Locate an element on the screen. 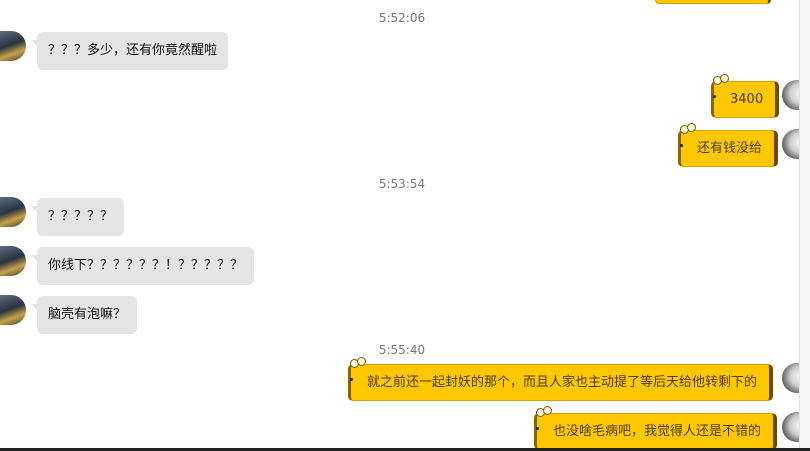 Image resolution: width=810 pixels, height=451 pixels. message-text: 你线下？？？？？？！？？？？？ is located at coordinates (146, 265).